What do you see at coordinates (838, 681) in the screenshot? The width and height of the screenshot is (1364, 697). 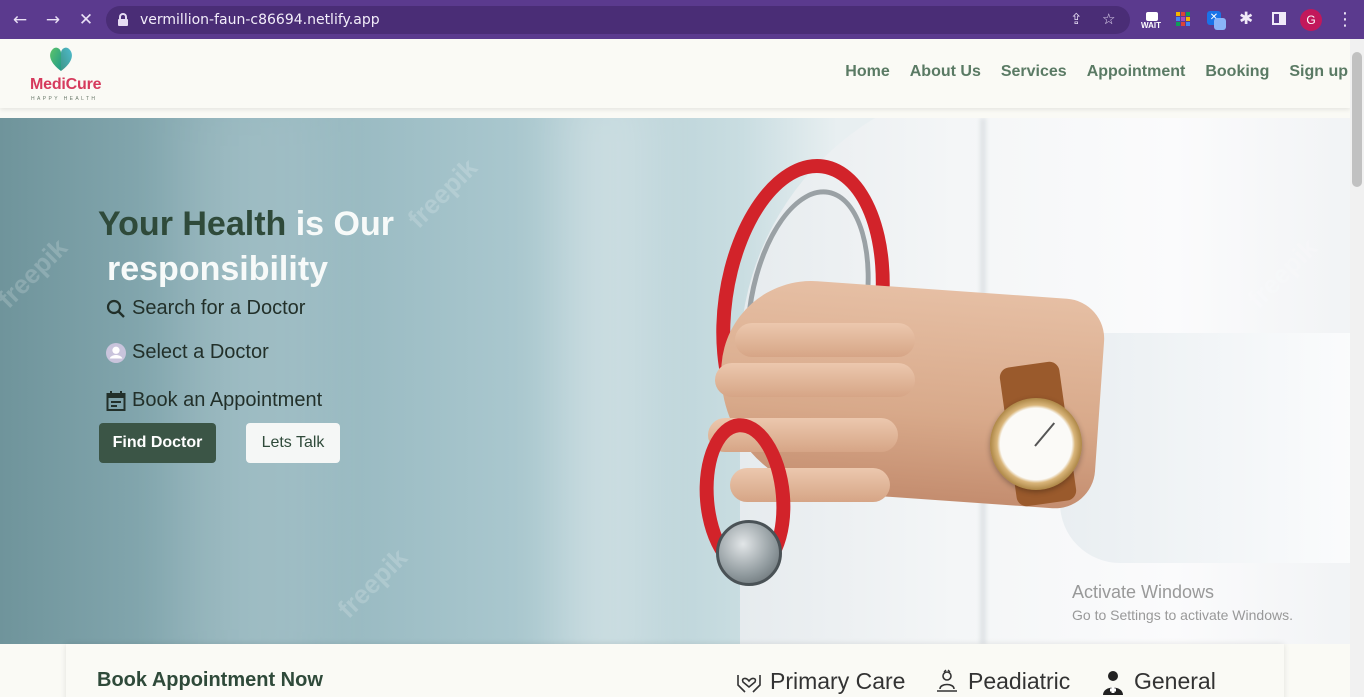 I see `service-label: Primary Care` at bounding box center [838, 681].